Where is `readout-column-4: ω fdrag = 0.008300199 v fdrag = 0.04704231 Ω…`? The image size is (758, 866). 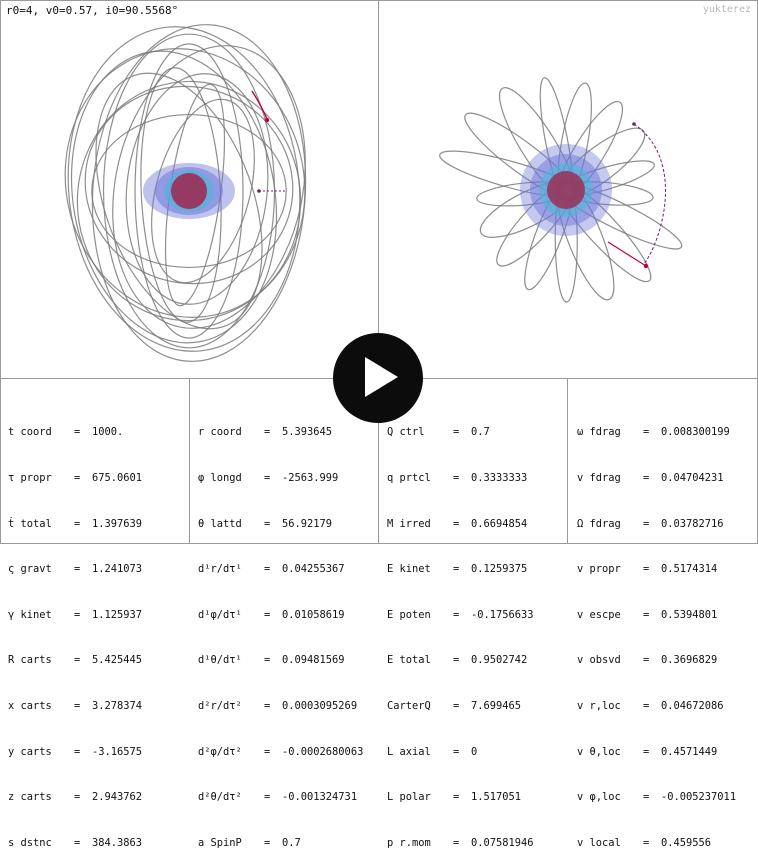 readout-column-4: ω fdrag = 0.008300199 v fdrag = 0.04704231 Ω… is located at coordinates (656, 630).